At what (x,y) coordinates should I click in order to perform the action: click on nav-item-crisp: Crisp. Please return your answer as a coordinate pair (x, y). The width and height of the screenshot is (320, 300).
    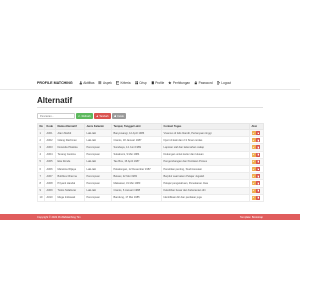
    Looking at the image, I should click on (140, 83).